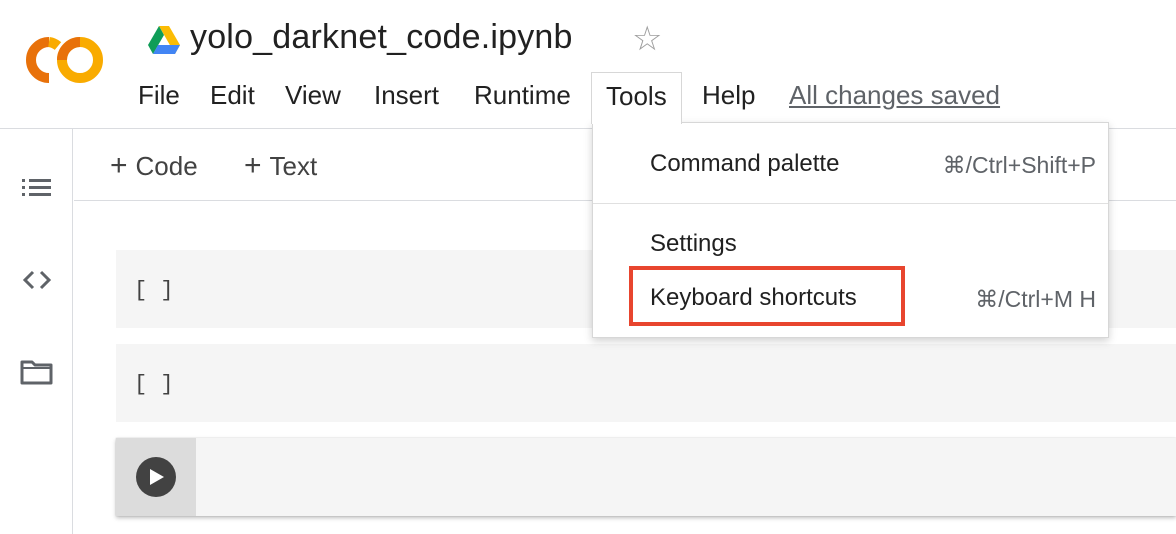  I want to click on menu-item-label: Settings, so click(693, 243).